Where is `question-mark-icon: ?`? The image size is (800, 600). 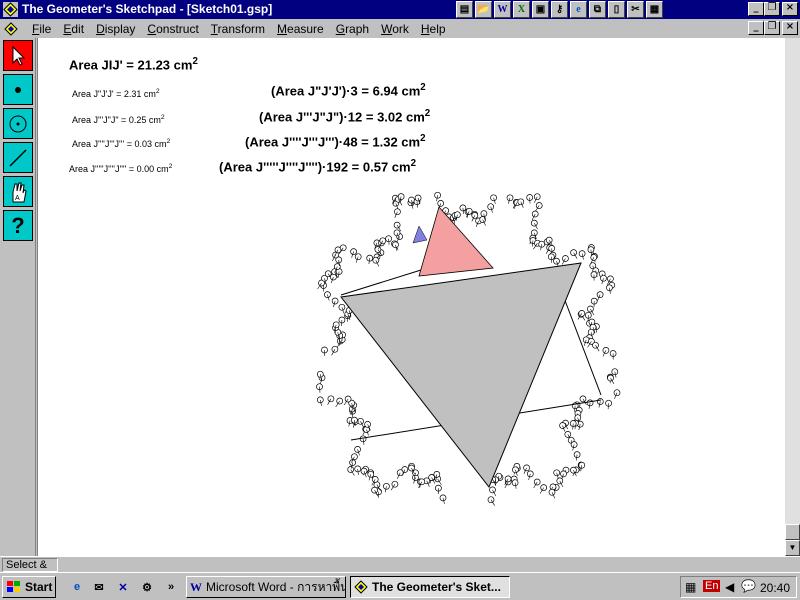
question-mark-icon: ? is located at coordinates (18, 225).